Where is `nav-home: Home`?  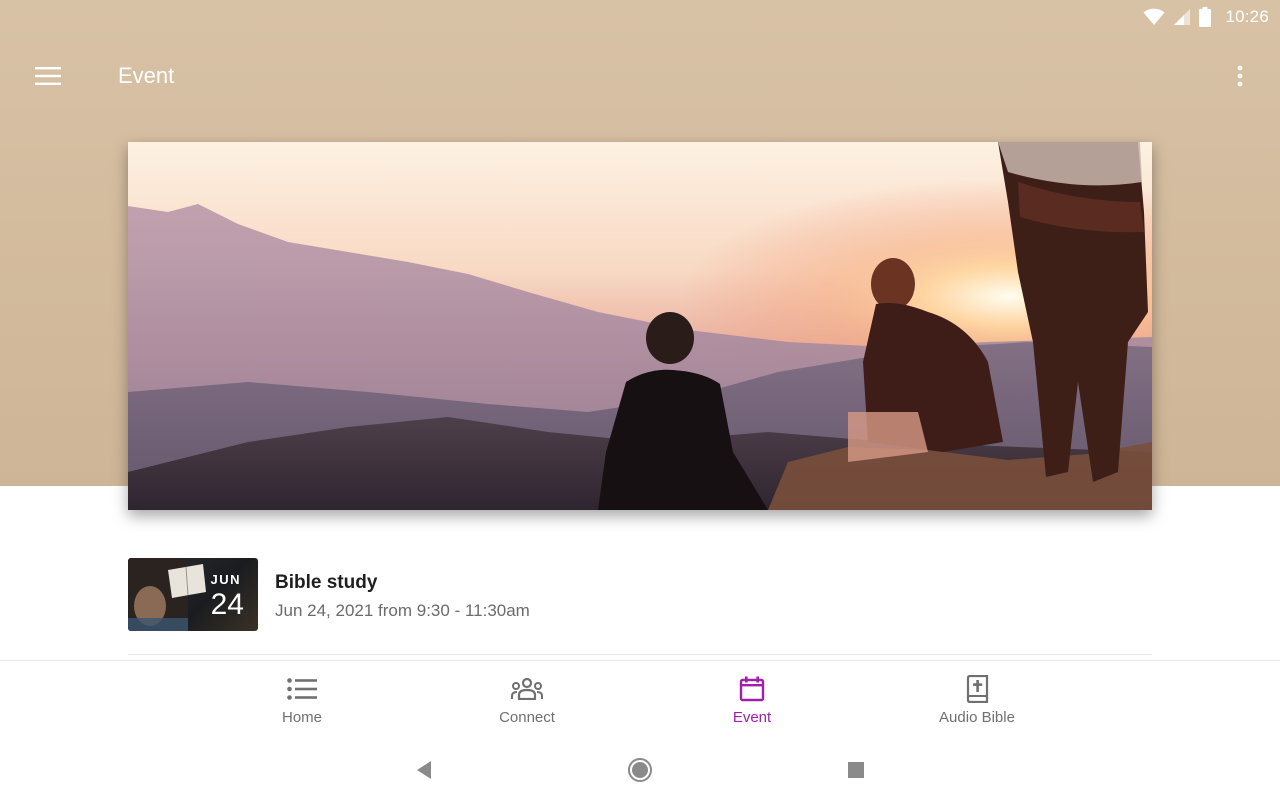
nav-home: Home is located at coordinates (302, 701).